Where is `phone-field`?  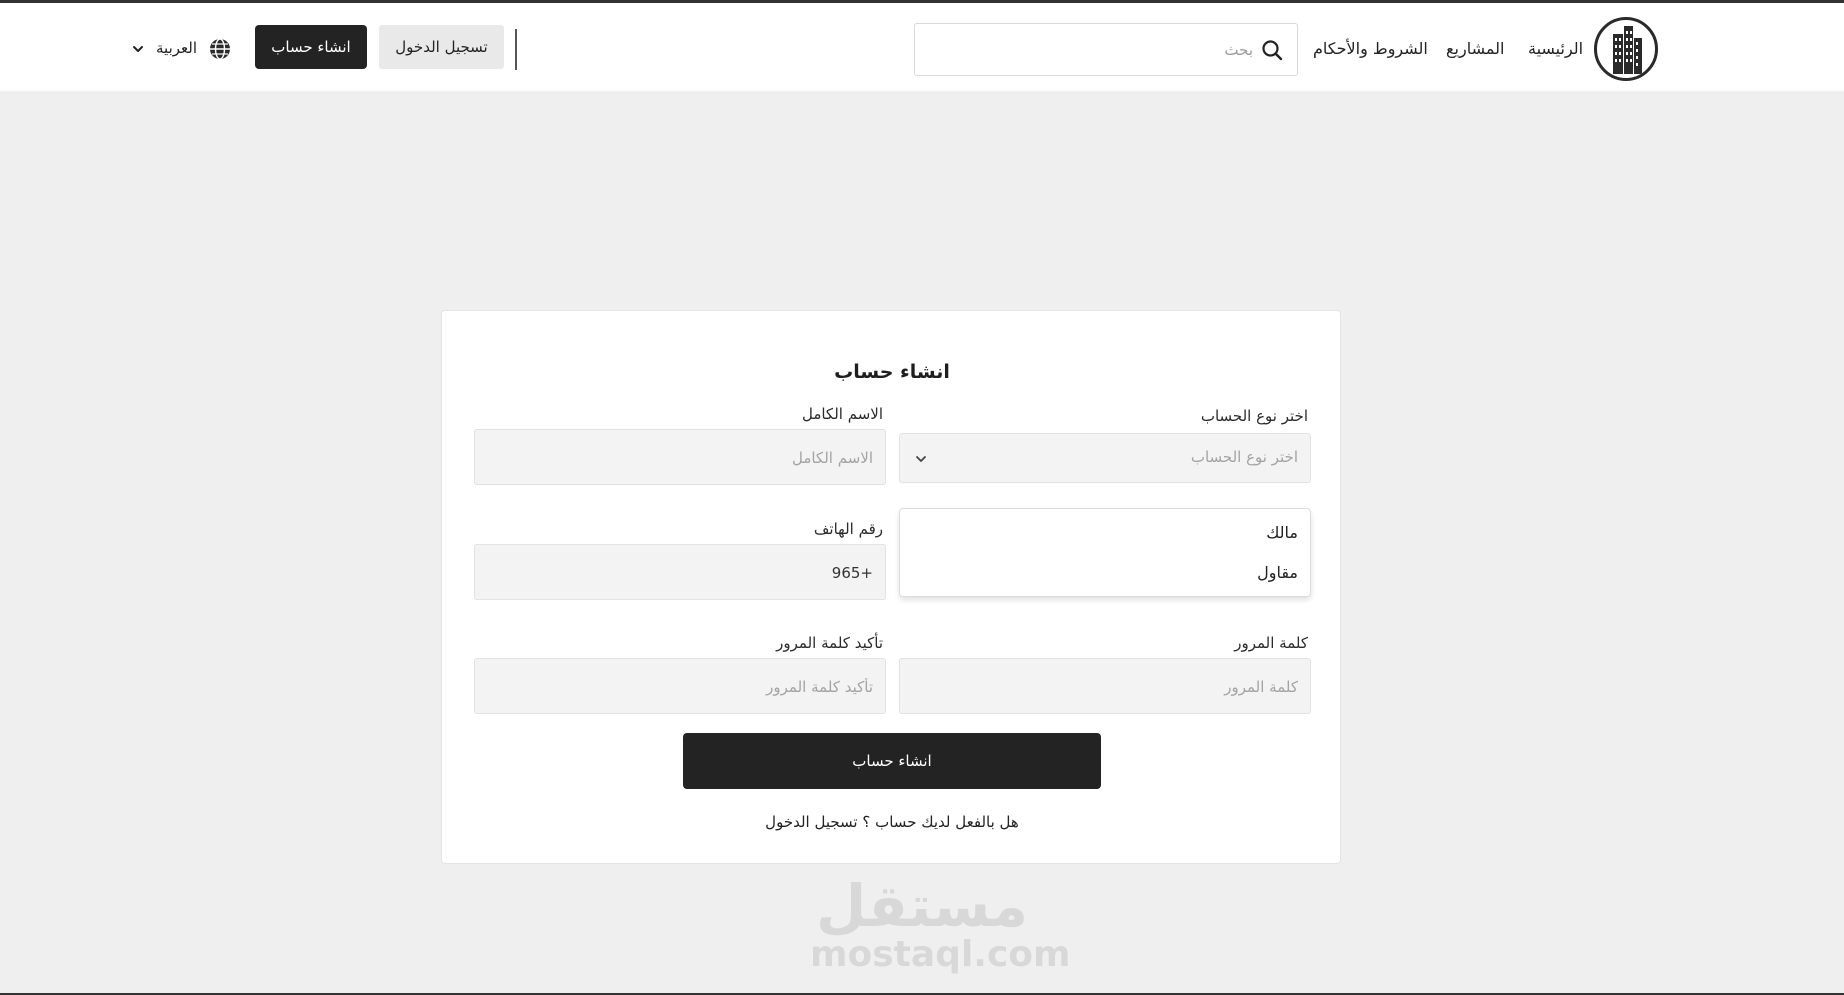 phone-field is located at coordinates (680, 572).